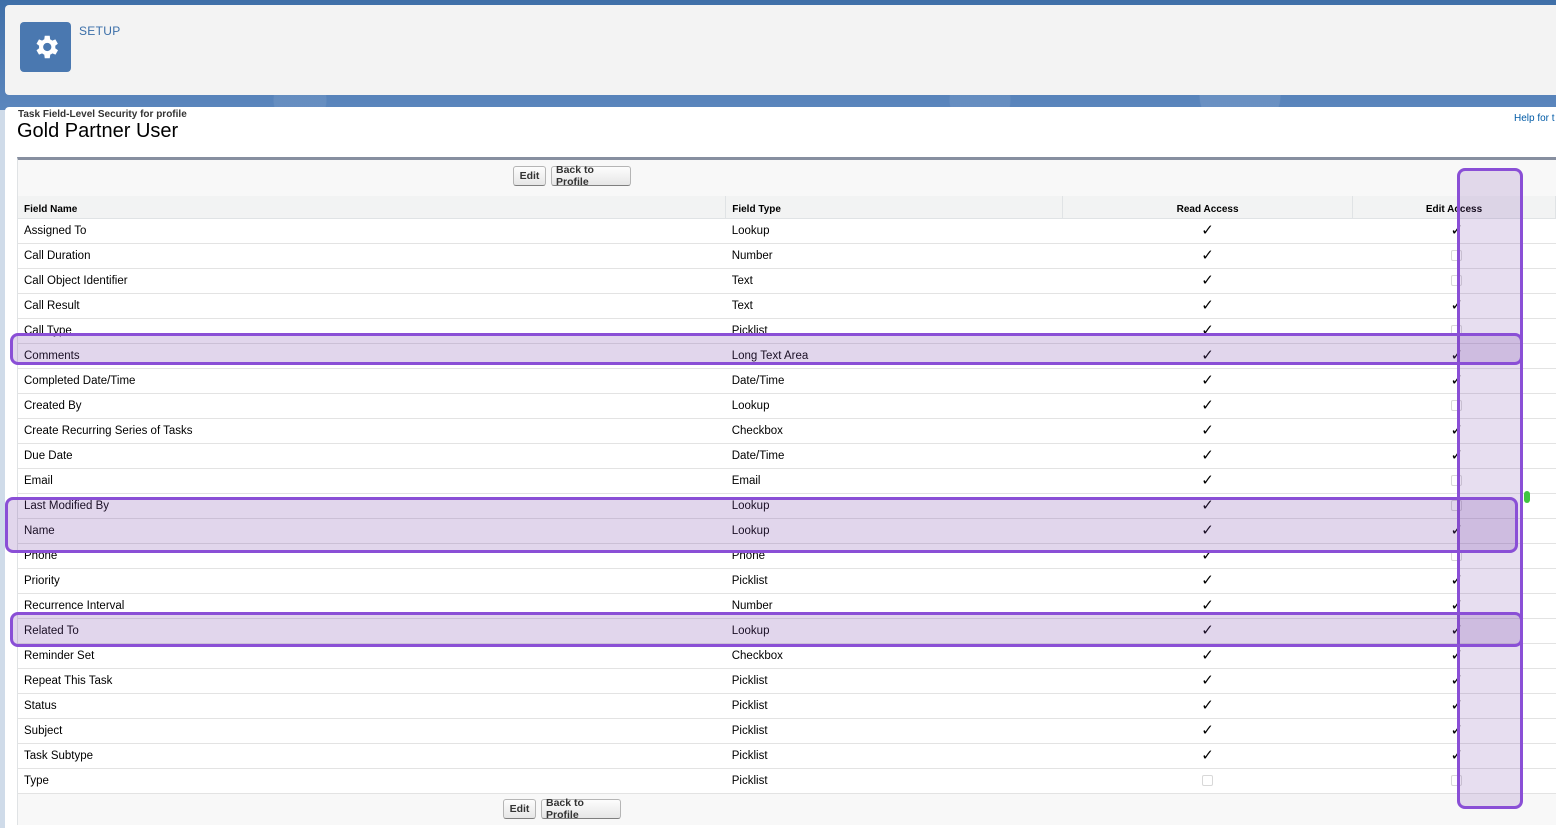  Describe the element at coordinates (1527, 497) in the screenshot. I see `status-indicator` at that location.